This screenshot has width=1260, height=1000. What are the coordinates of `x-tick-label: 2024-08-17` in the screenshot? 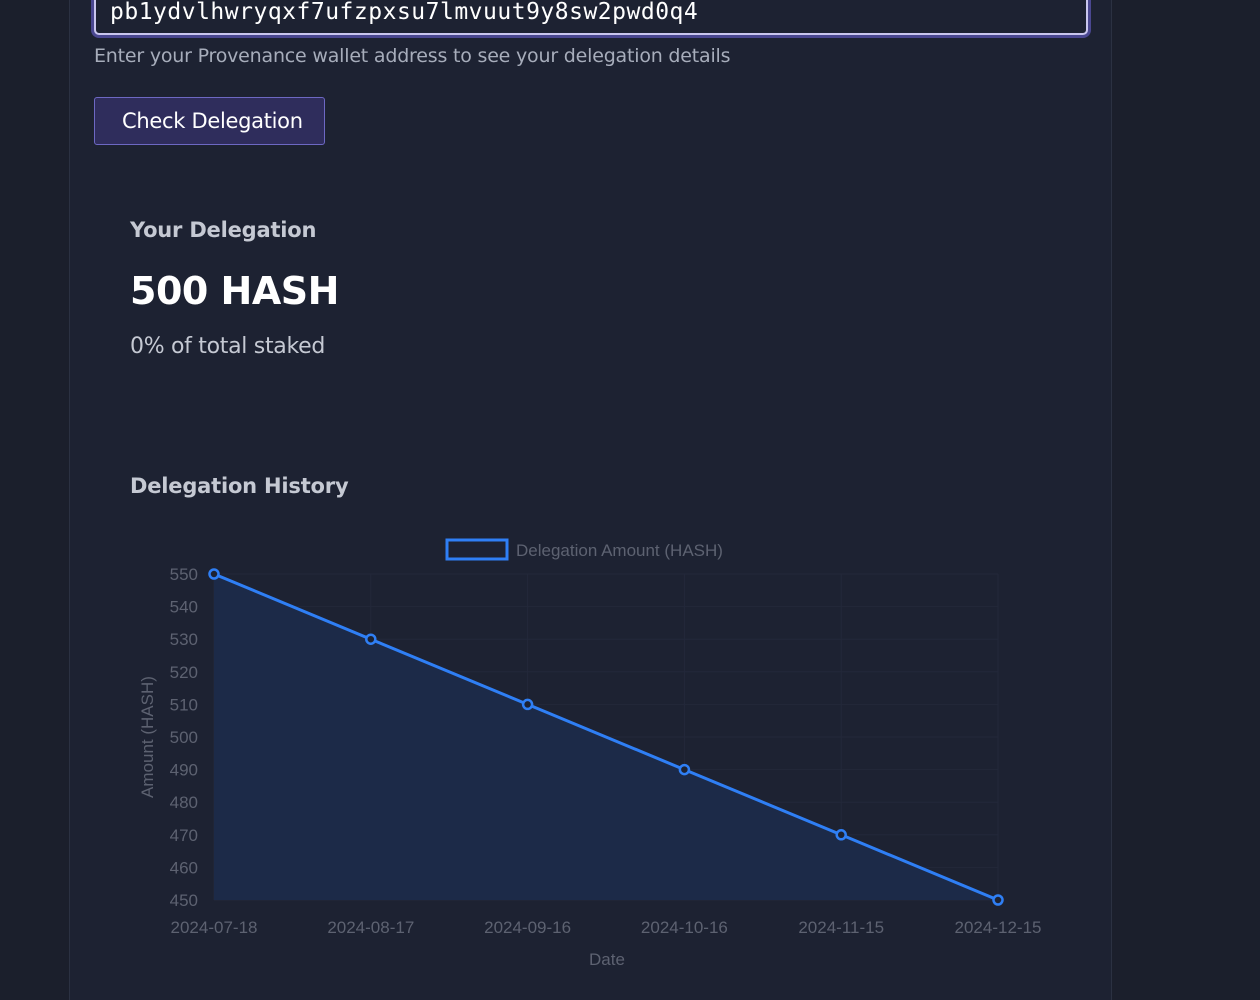 It's located at (370, 927).